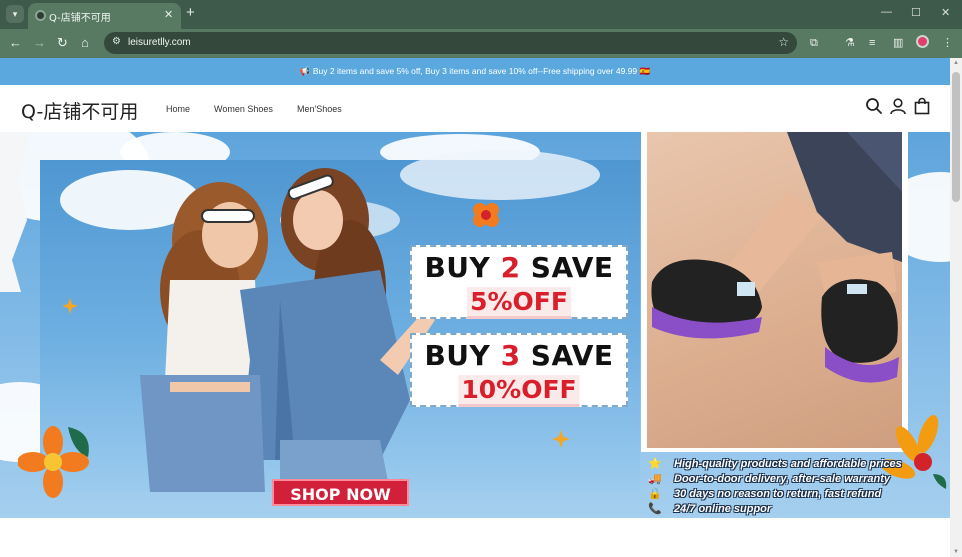  What do you see at coordinates (776, 257) in the screenshot?
I see `sneakers-illustration` at bounding box center [776, 257].